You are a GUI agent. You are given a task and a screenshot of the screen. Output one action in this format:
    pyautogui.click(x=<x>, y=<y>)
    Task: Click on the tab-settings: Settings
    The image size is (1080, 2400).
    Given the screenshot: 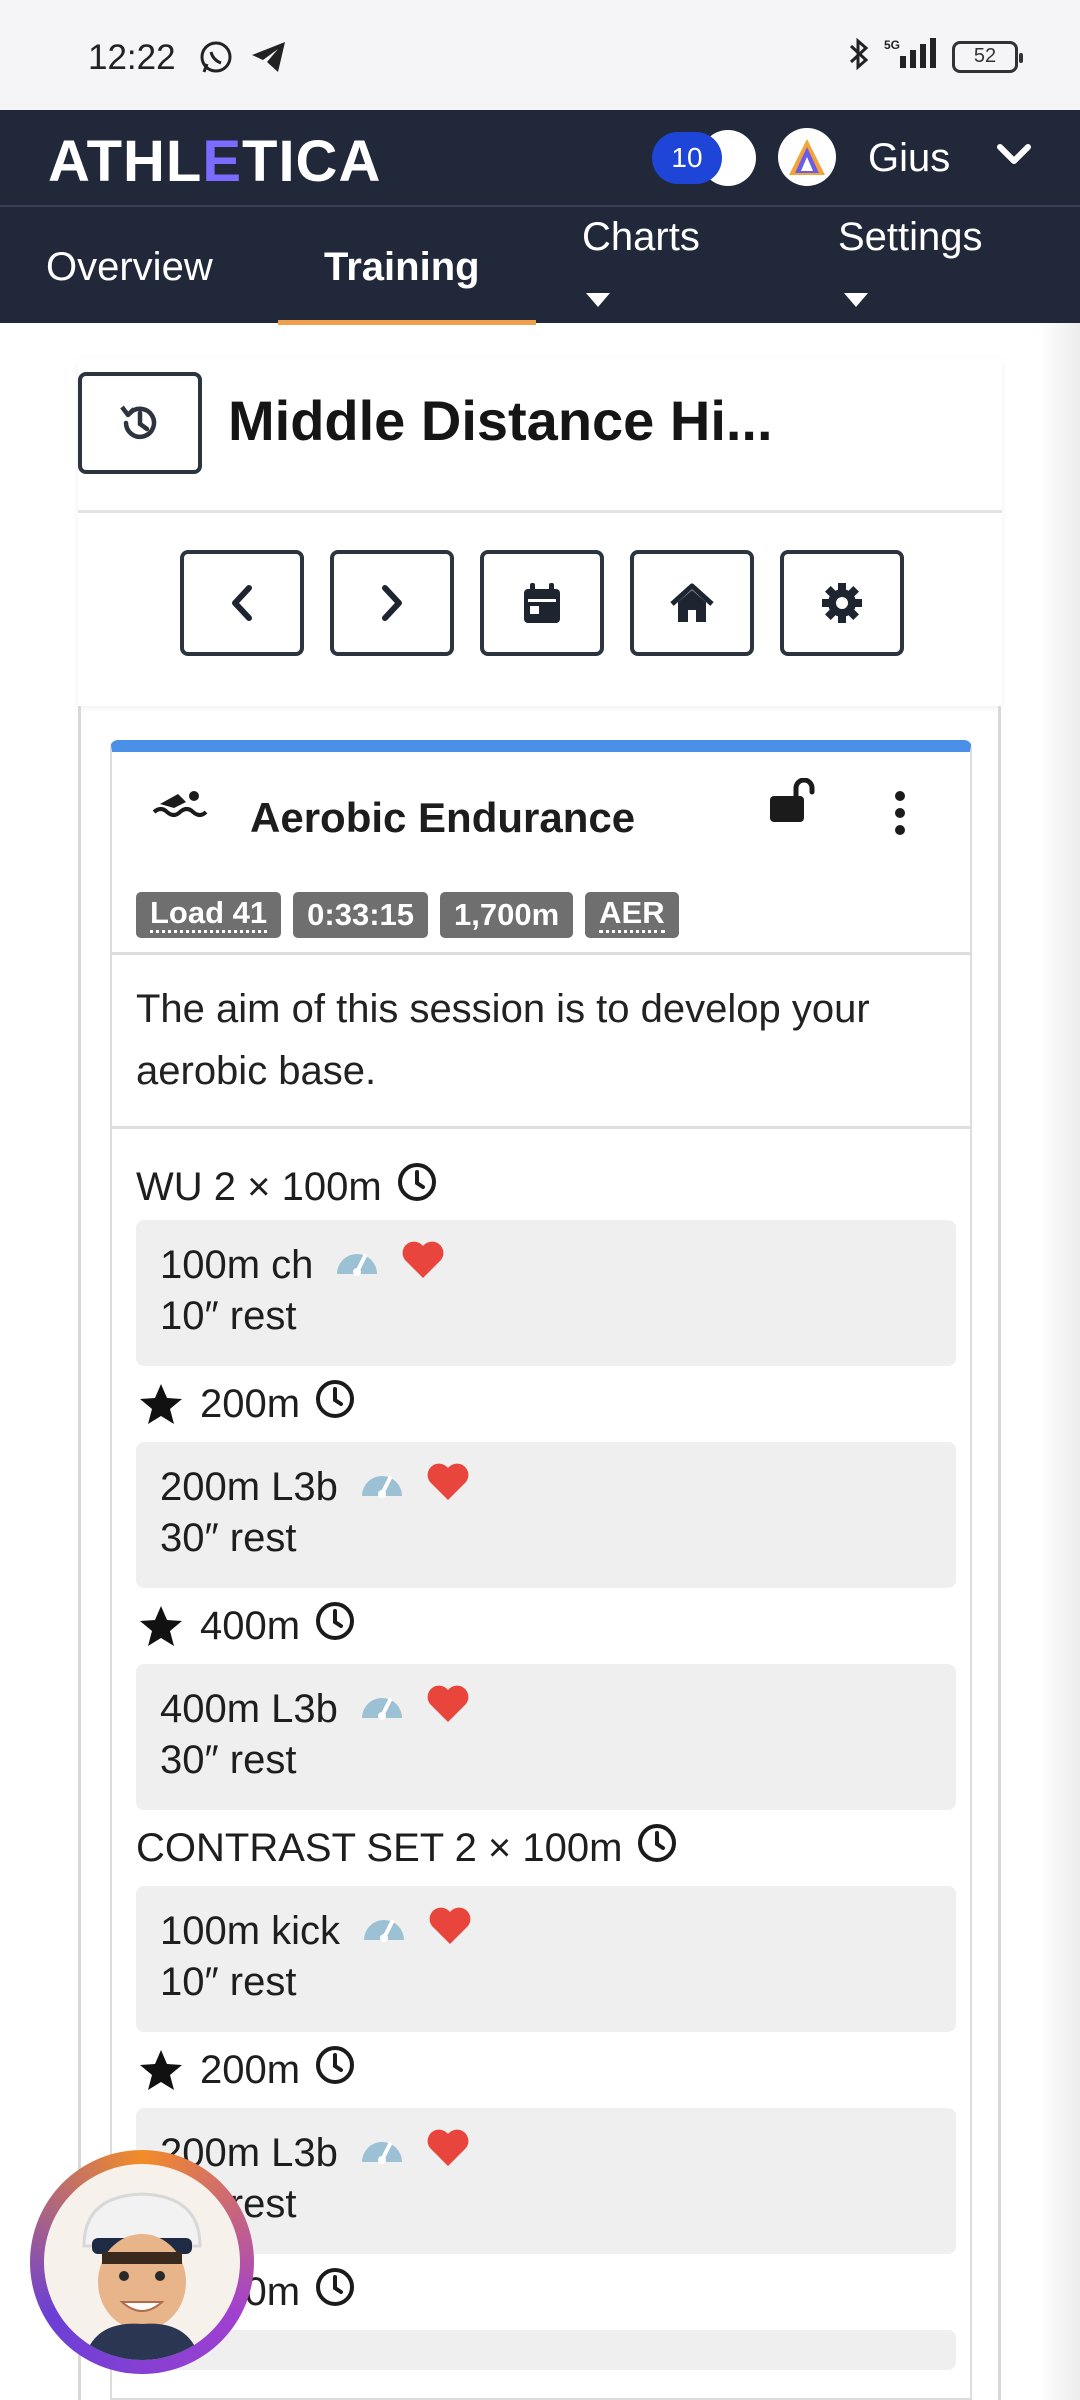 What is the action you would take?
    pyautogui.click(x=910, y=237)
    